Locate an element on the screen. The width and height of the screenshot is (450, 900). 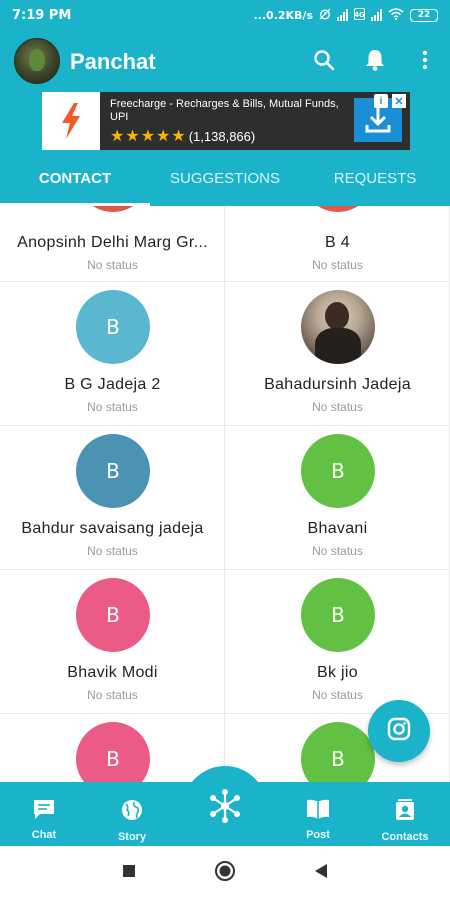
contact-photo is located at coordinates (338, 327).